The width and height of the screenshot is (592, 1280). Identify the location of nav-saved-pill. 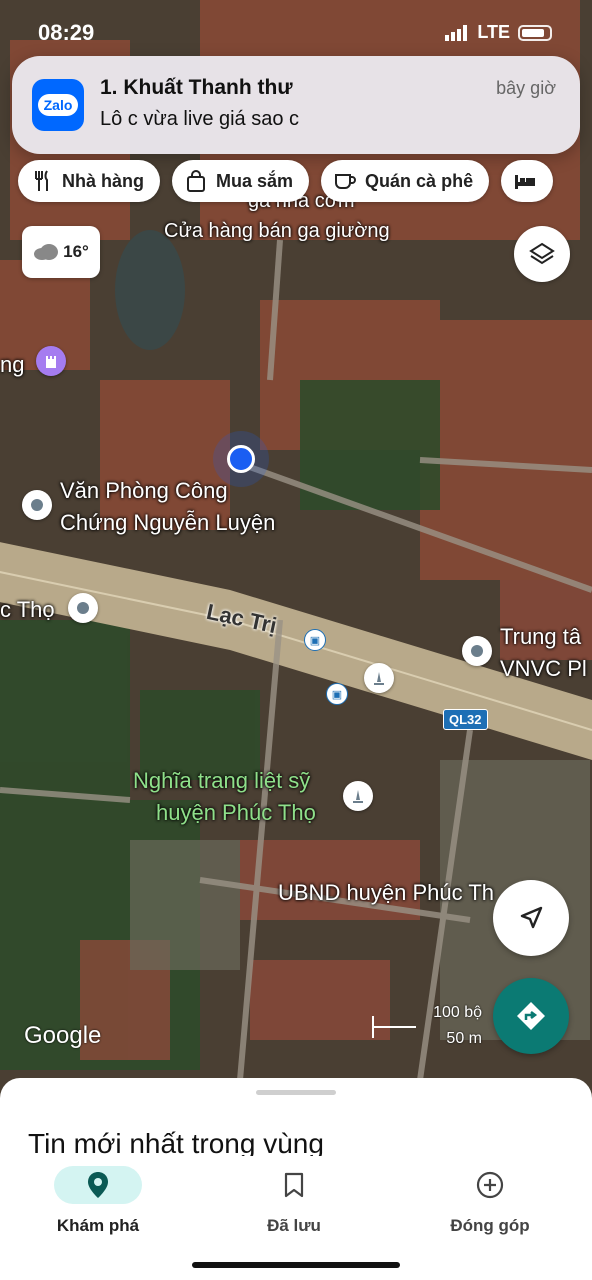
(294, 1185).